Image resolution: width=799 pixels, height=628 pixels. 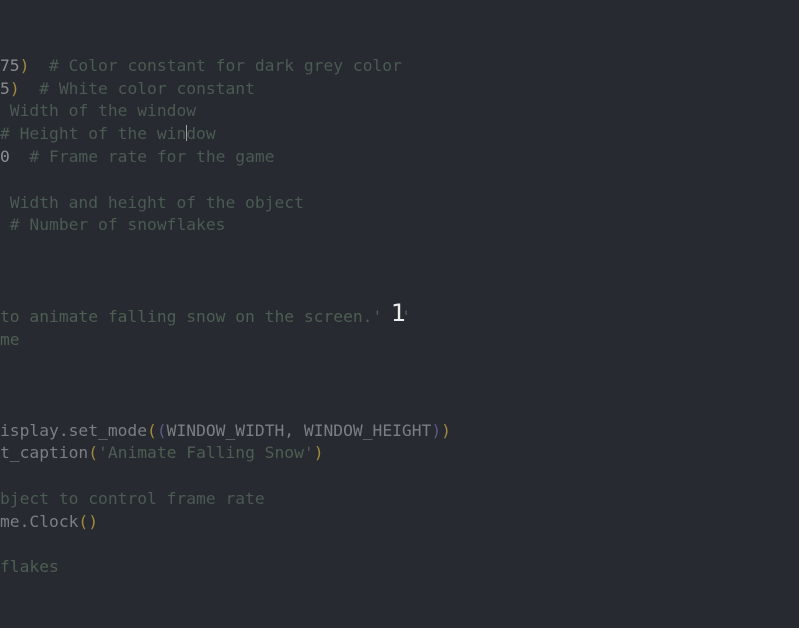 I want to click on comment: # Number of snowflakes, so click(x=113, y=224).